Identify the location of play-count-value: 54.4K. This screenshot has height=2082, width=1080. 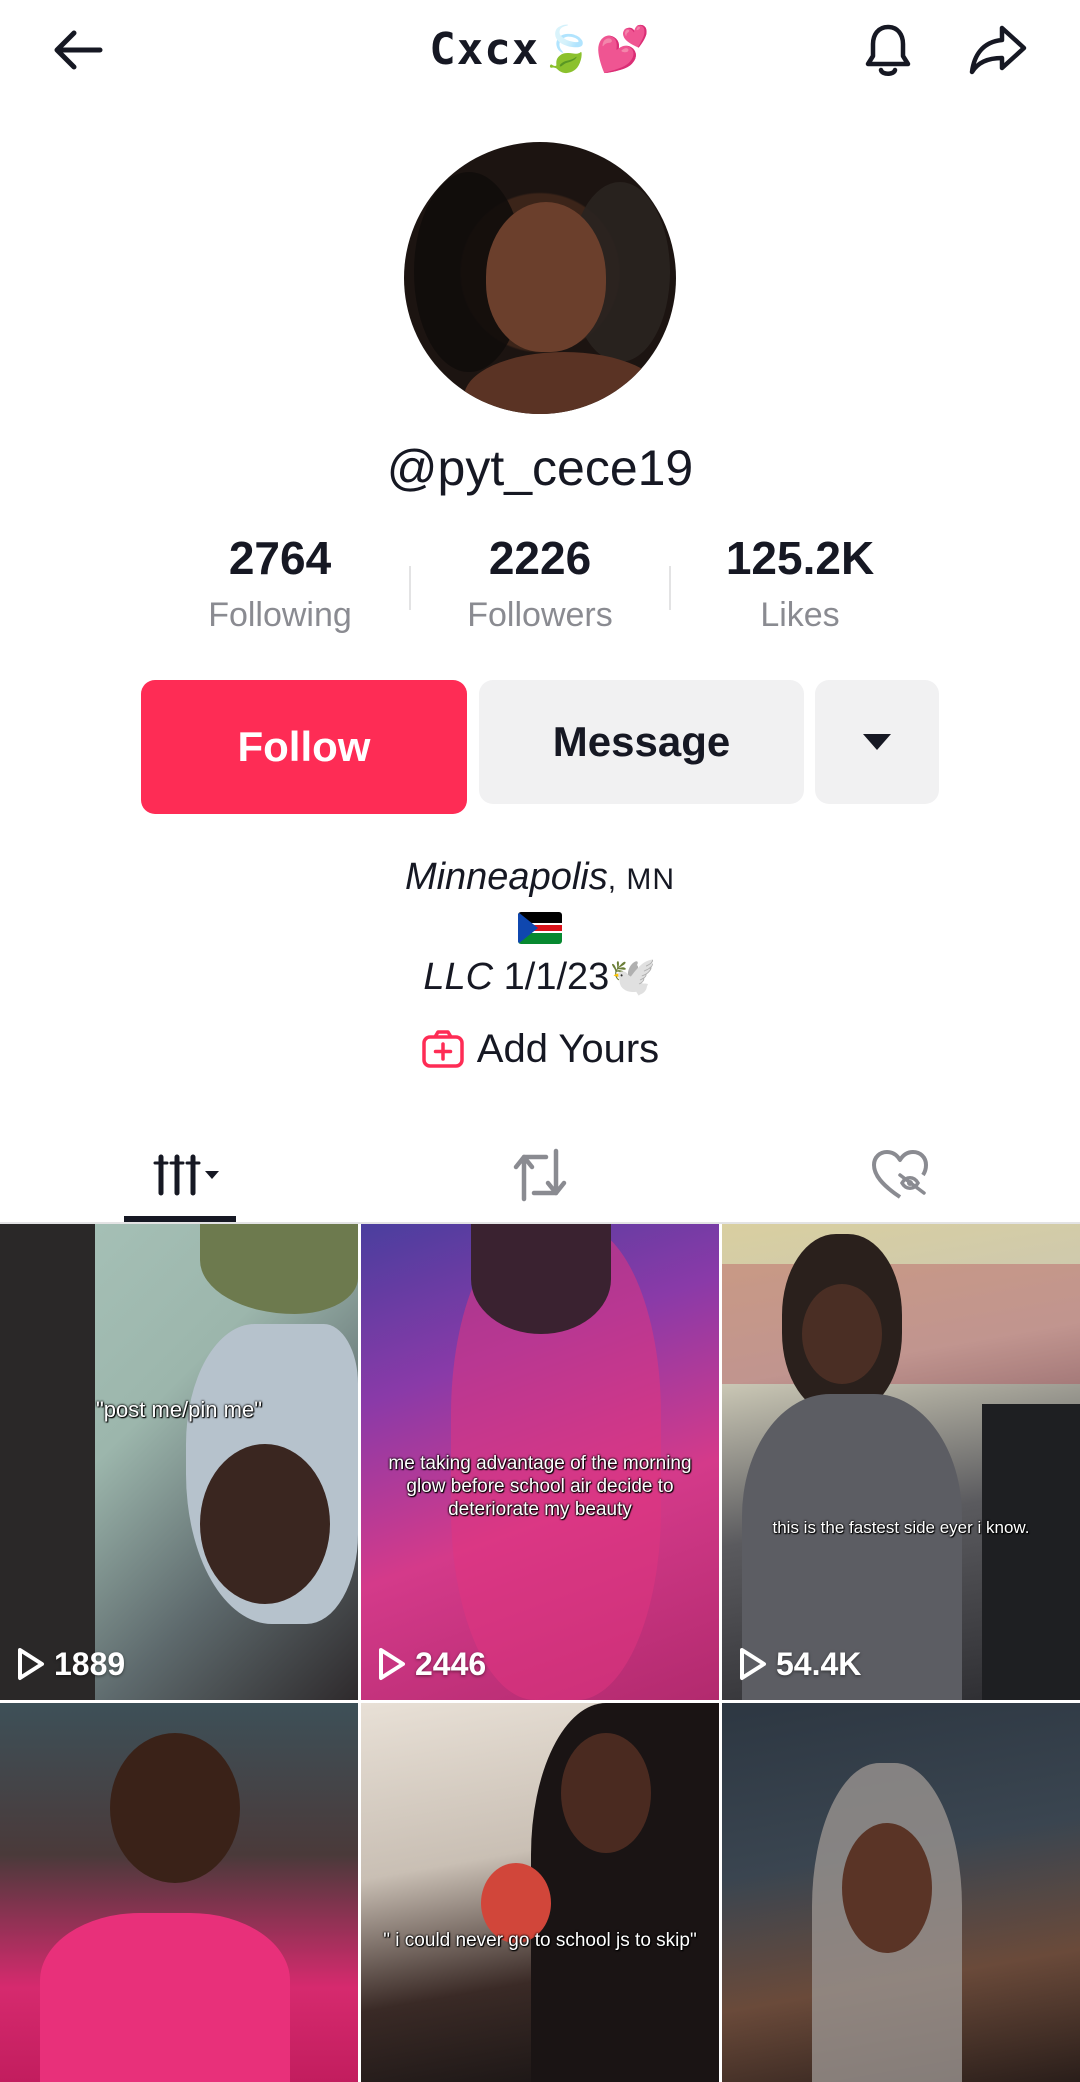
(819, 1664).